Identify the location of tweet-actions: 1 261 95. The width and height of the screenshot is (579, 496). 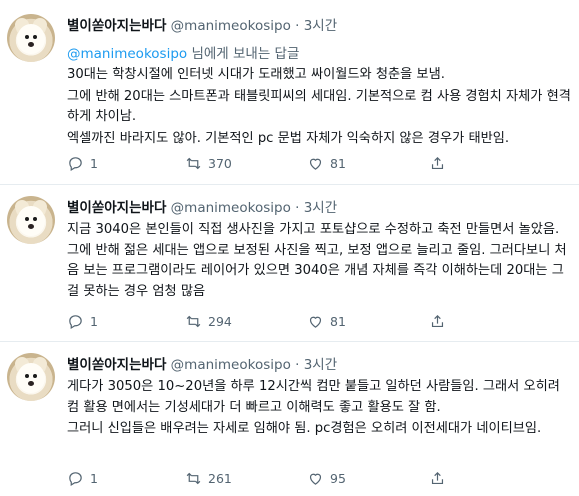
(277, 480).